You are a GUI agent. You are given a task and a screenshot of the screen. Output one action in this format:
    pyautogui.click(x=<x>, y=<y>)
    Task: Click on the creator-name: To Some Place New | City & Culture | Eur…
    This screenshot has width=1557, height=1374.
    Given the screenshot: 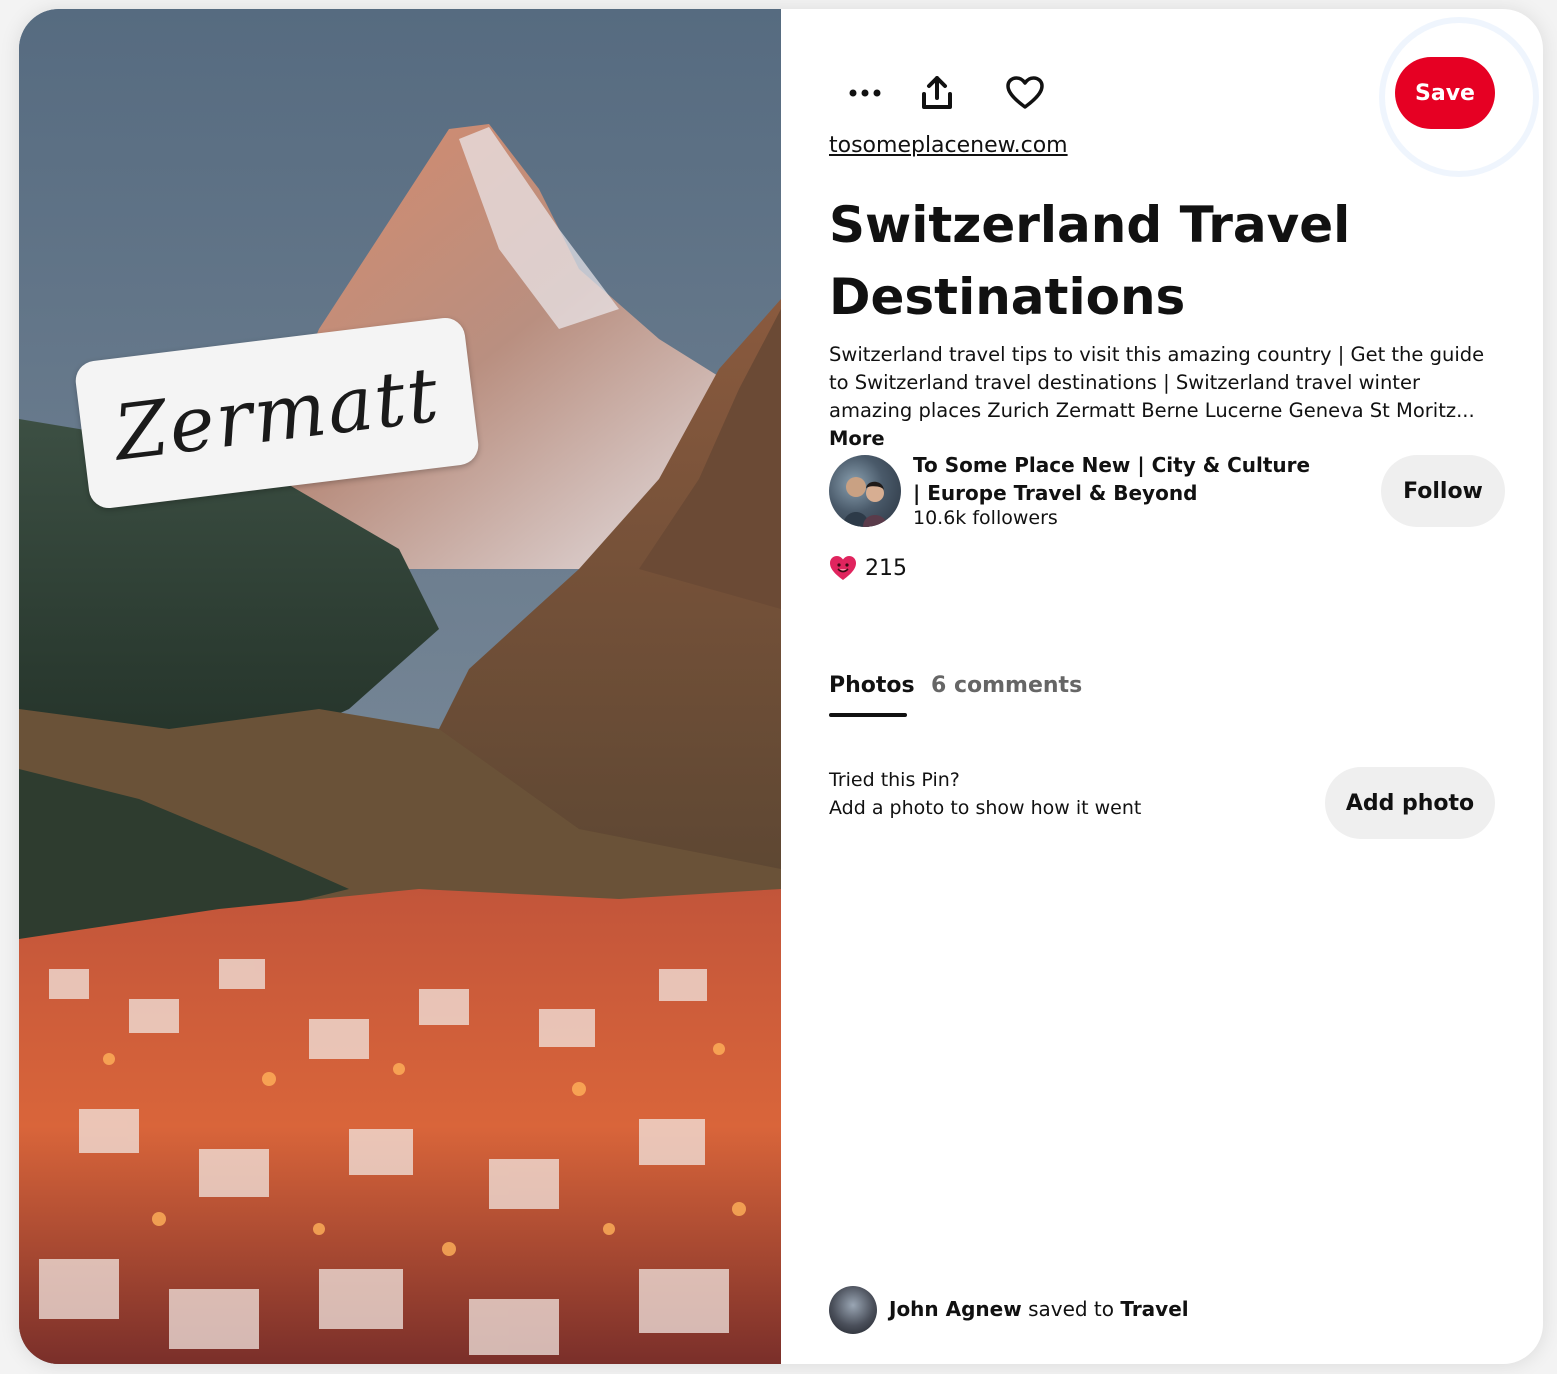 What is the action you would take?
    pyautogui.click(x=1113, y=479)
    